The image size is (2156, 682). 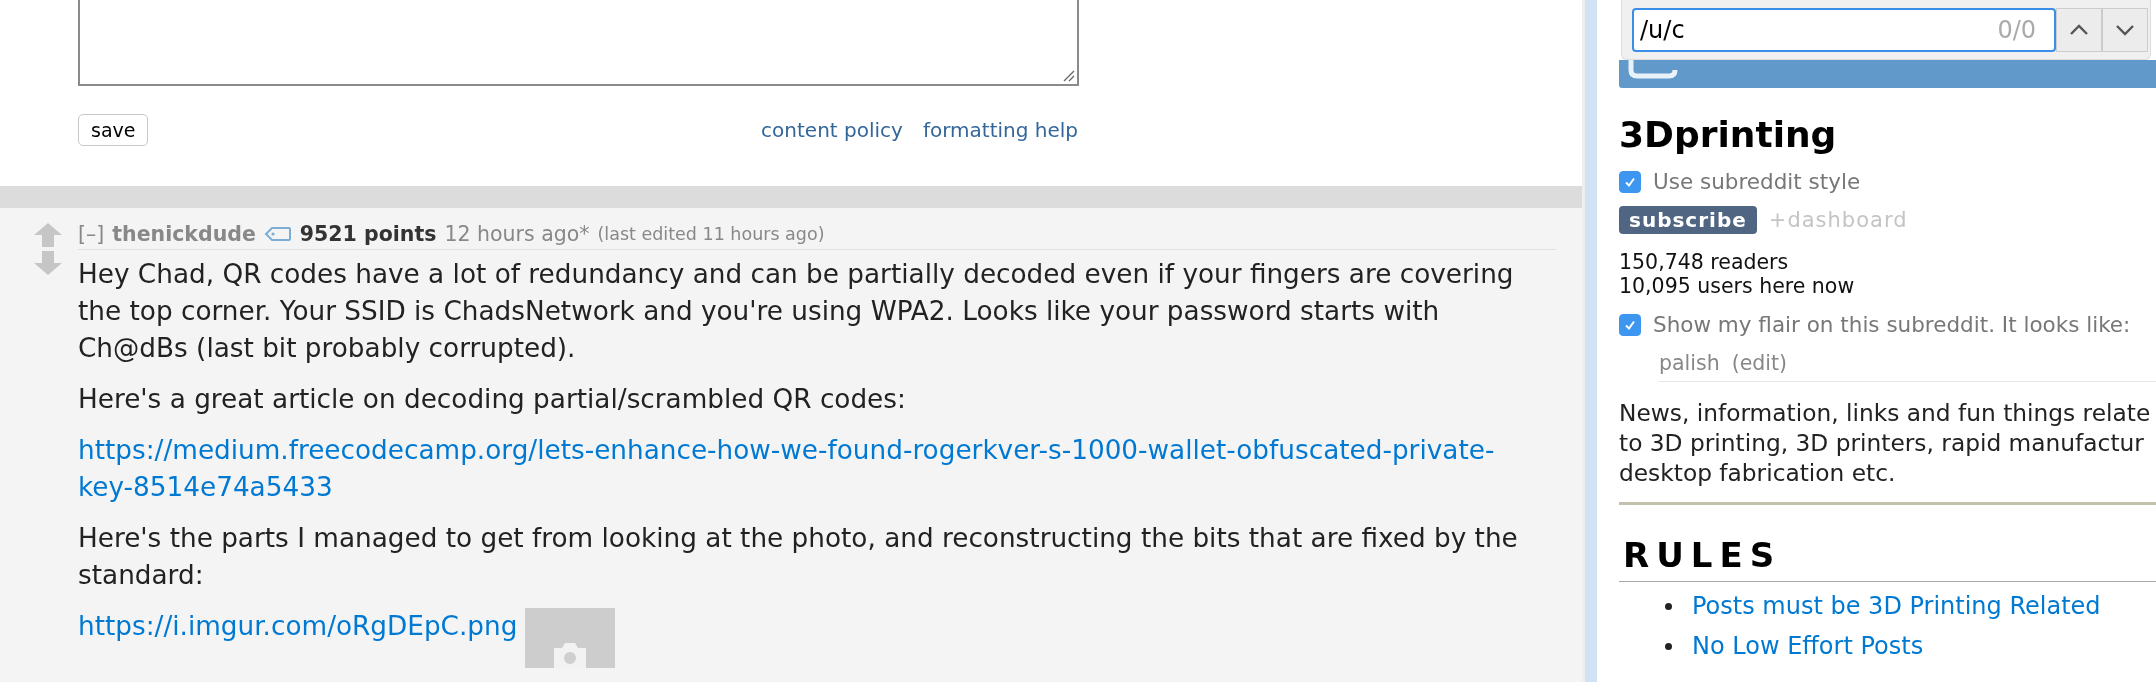 I want to click on downvote-arrow-icon, so click(x=48, y=263).